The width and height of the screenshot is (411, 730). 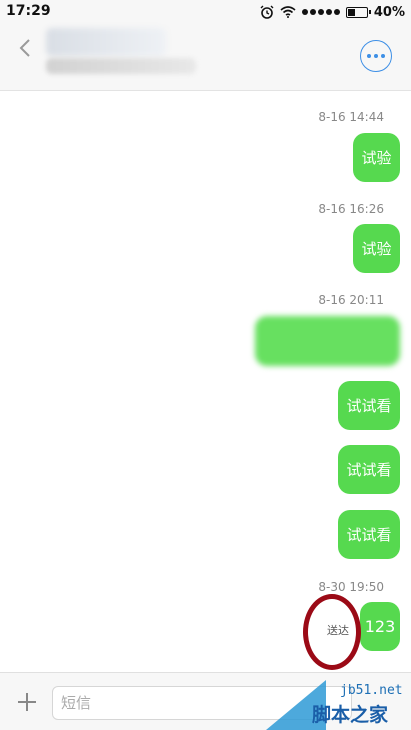 I want to click on plus-icon, so click(x=27, y=702).